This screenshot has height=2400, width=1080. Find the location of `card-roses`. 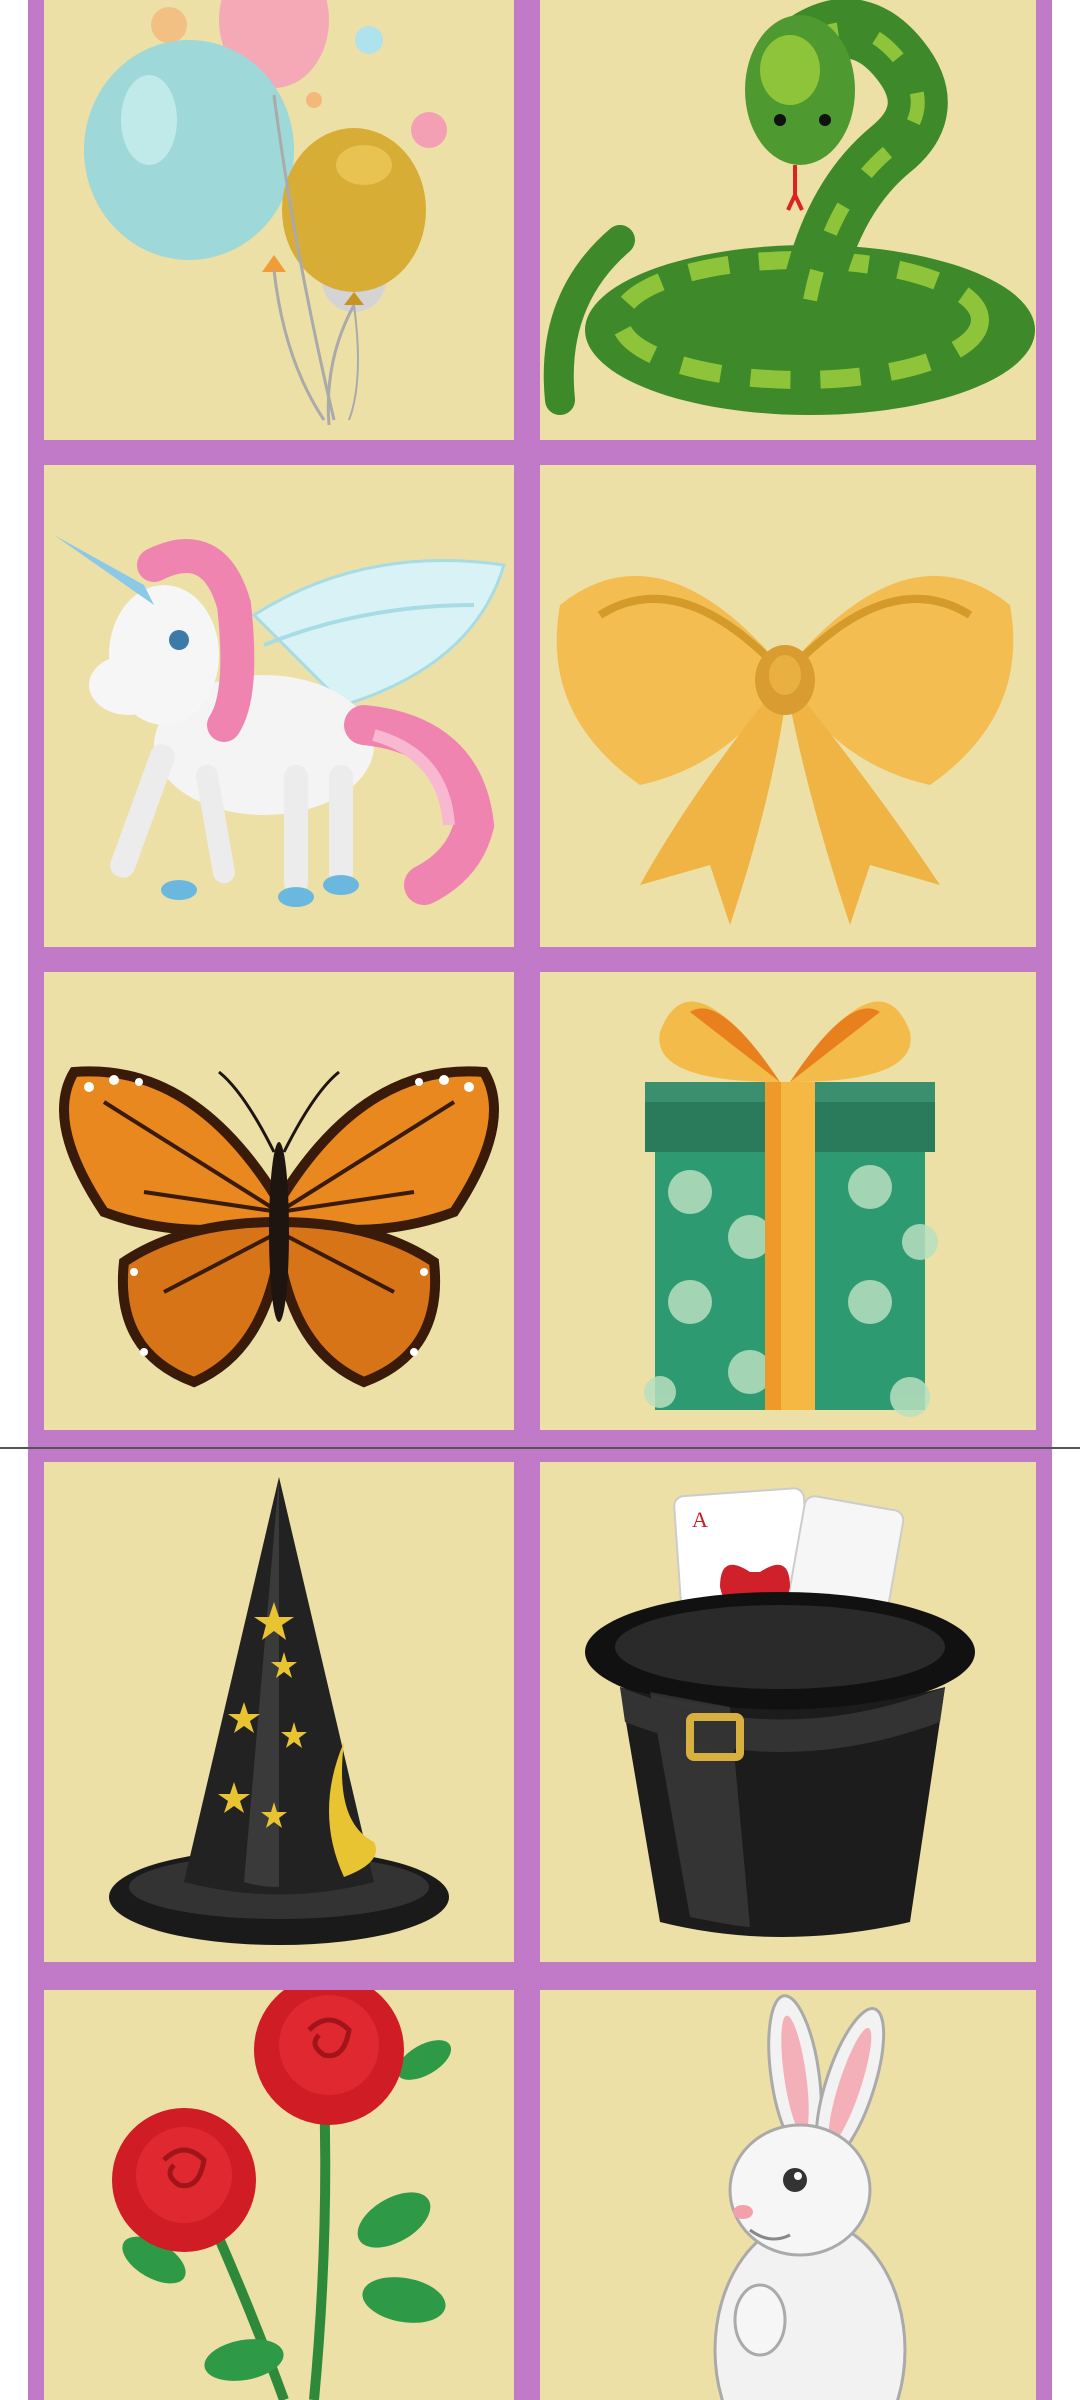

card-roses is located at coordinates (279, 2195).